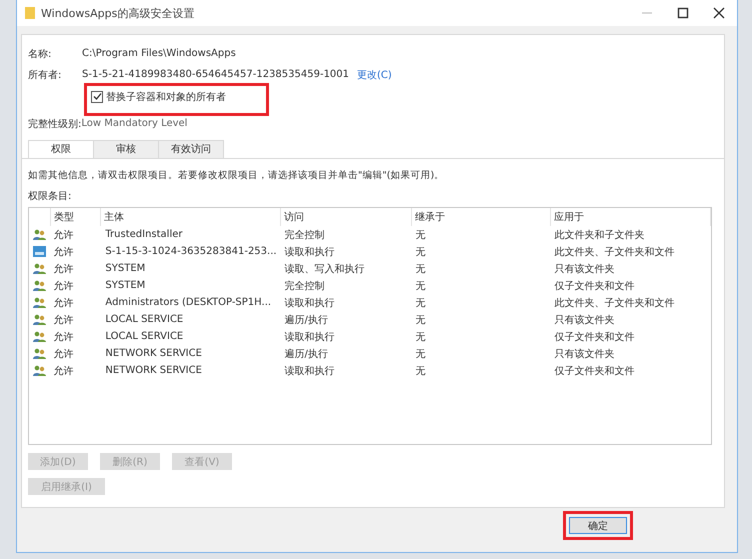 The width and height of the screenshot is (752, 559). Describe the element at coordinates (126, 149) in the screenshot. I see `tab: 审核` at that location.